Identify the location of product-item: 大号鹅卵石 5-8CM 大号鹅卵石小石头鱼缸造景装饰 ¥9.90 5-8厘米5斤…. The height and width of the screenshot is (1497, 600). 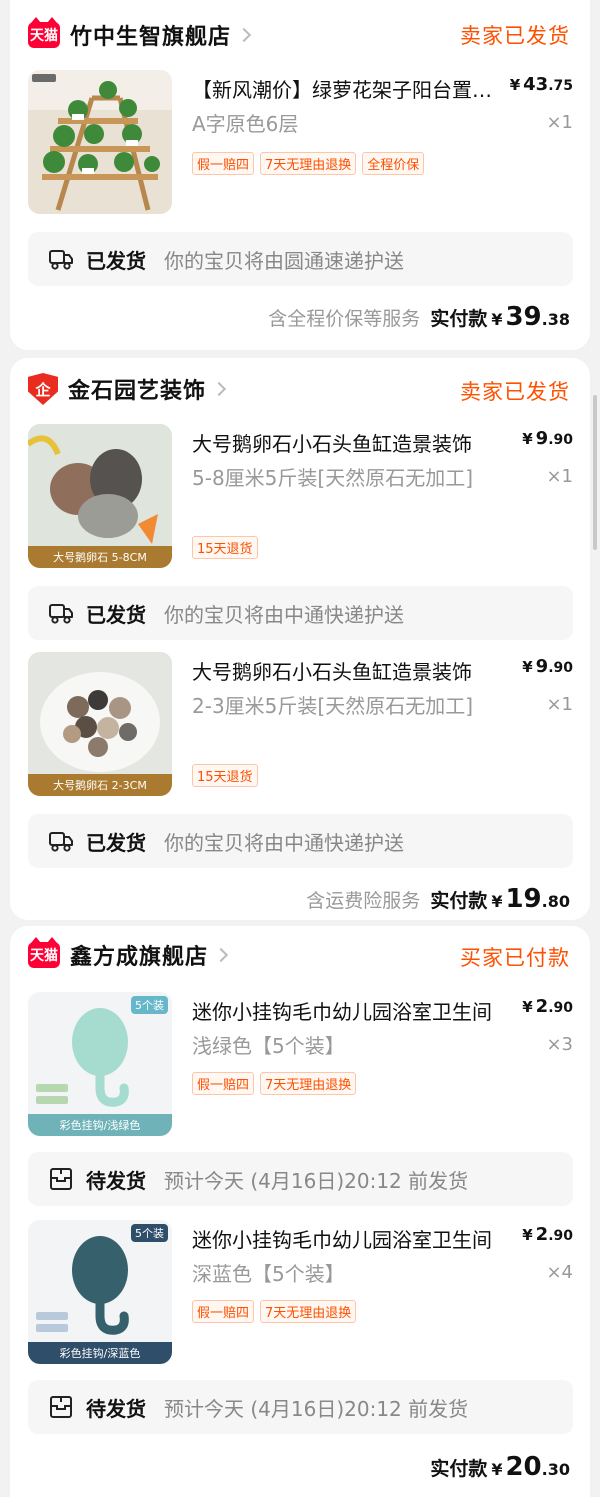
(300, 497).